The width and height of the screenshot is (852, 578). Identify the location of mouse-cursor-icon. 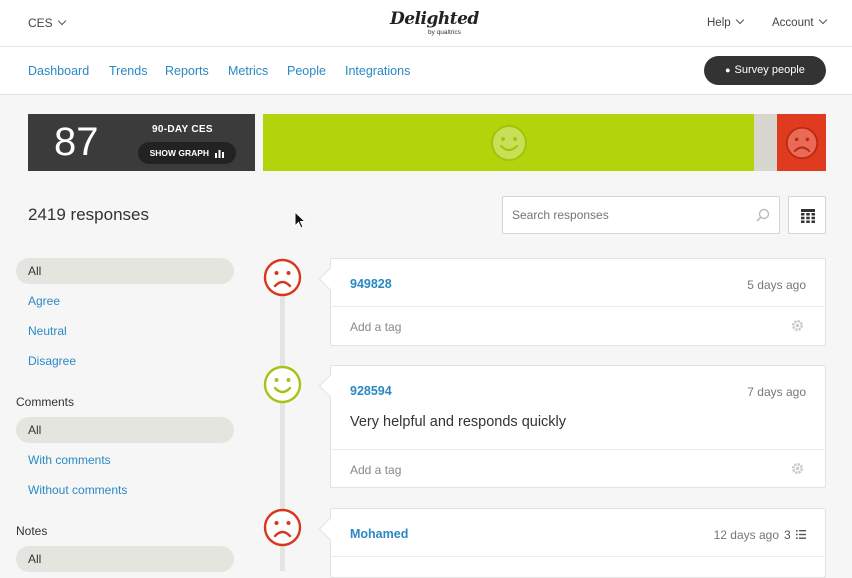
(300, 220).